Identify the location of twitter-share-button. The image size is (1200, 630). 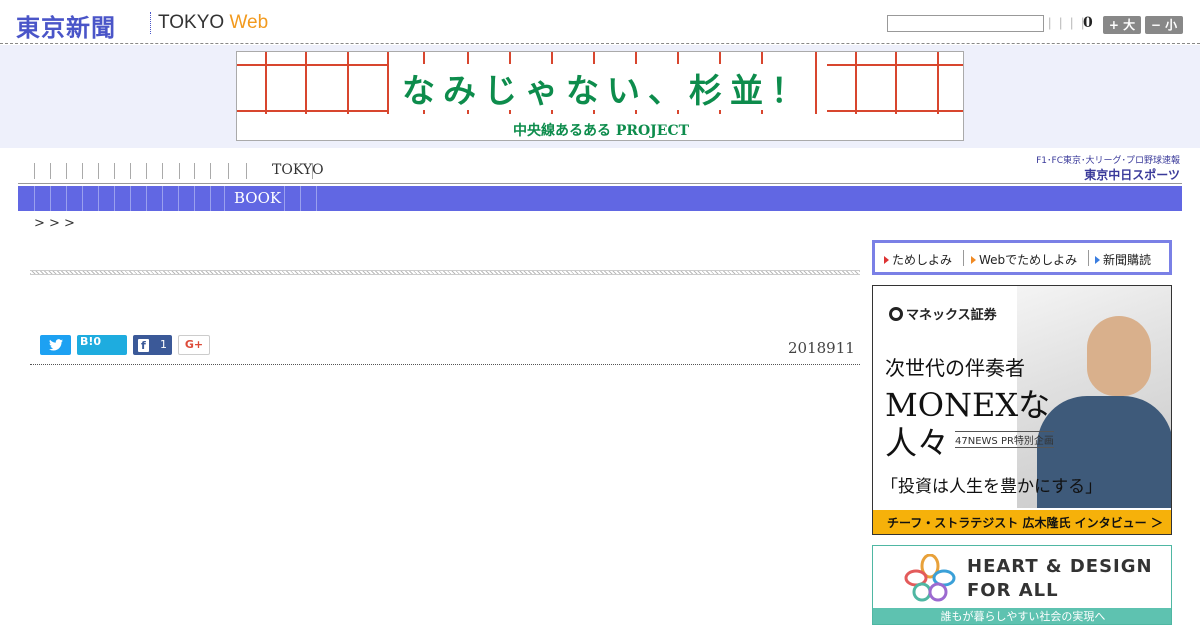
(55, 345).